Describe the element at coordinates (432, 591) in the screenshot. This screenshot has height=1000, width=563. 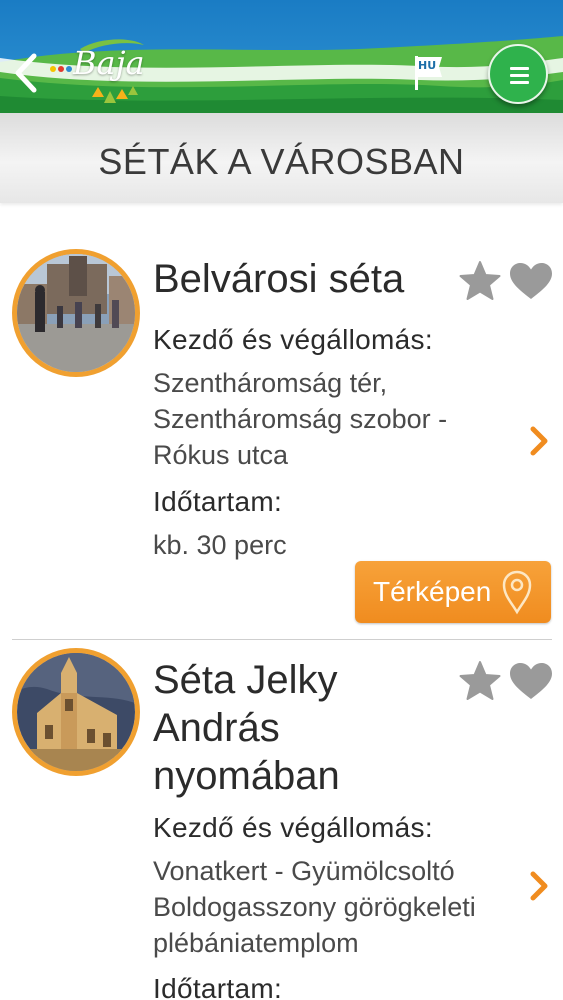
I see `map-button-label: Térképen` at that location.